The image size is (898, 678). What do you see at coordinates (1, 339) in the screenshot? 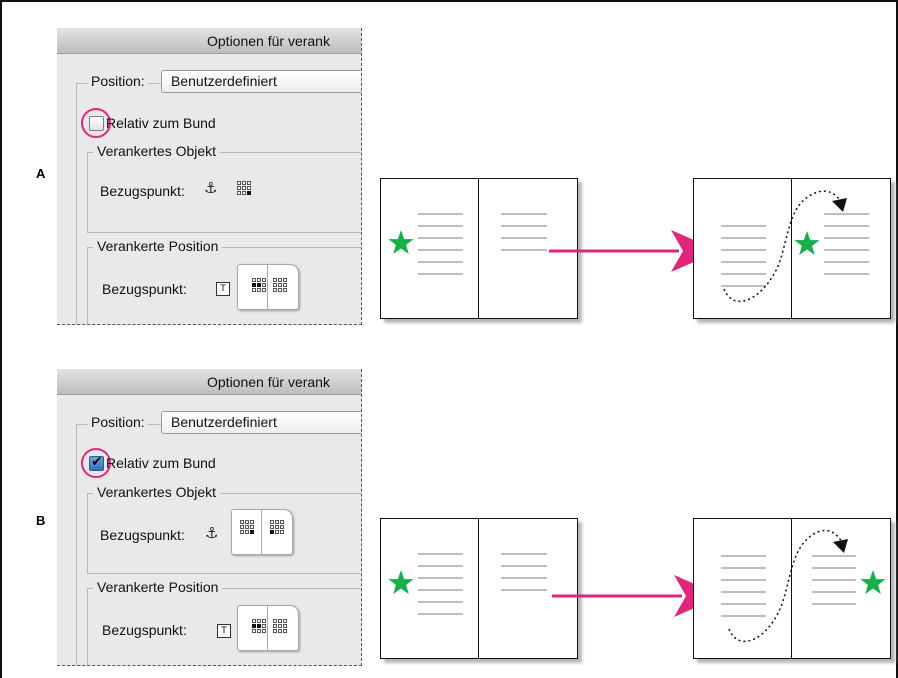
I see `frame-left-line` at bounding box center [1, 339].